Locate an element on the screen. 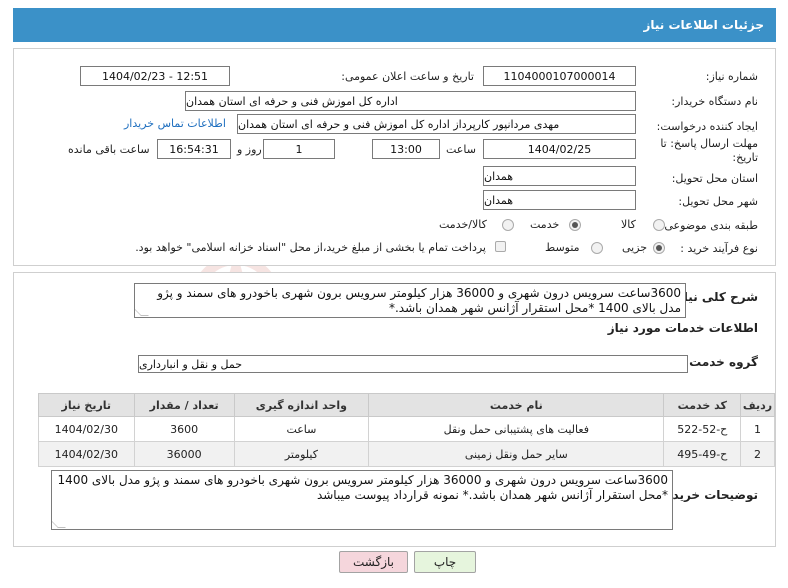 This screenshot has height=588, width=788. service-group-label: گروه خدمت: is located at coordinates (721, 362).